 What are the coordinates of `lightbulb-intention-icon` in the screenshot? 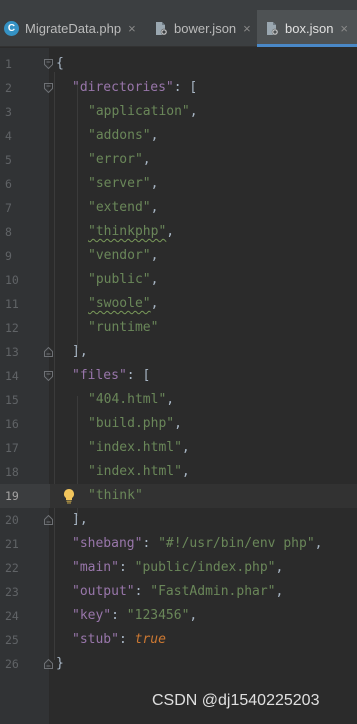 It's located at (69, 496).